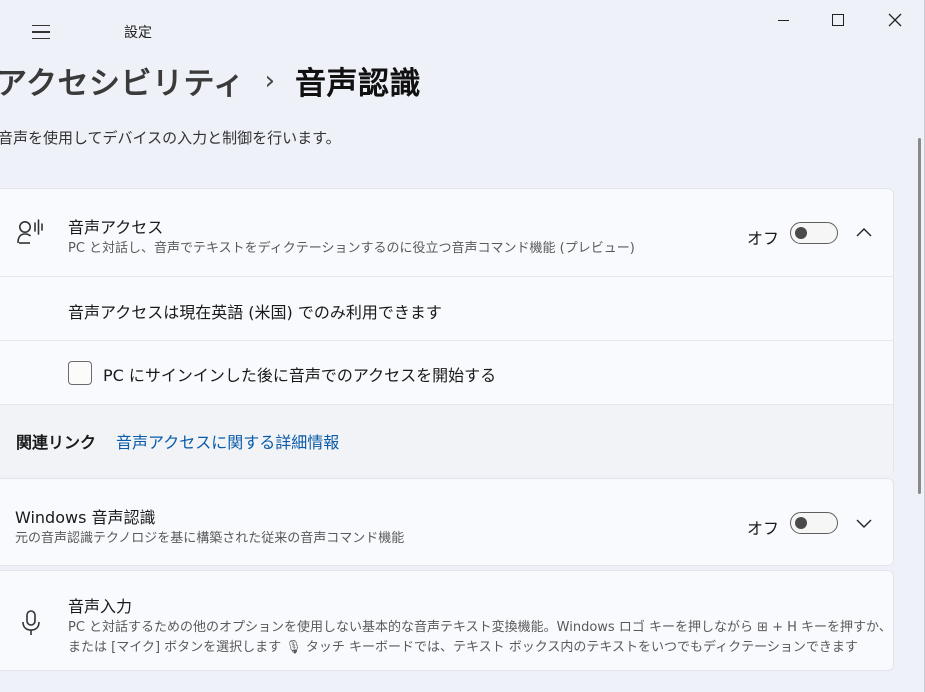  What do you see at coordinates (763, 528) in the screenshot?
I see `windows-speech-toggle-label: オフ` at bounding box center [763, 528].